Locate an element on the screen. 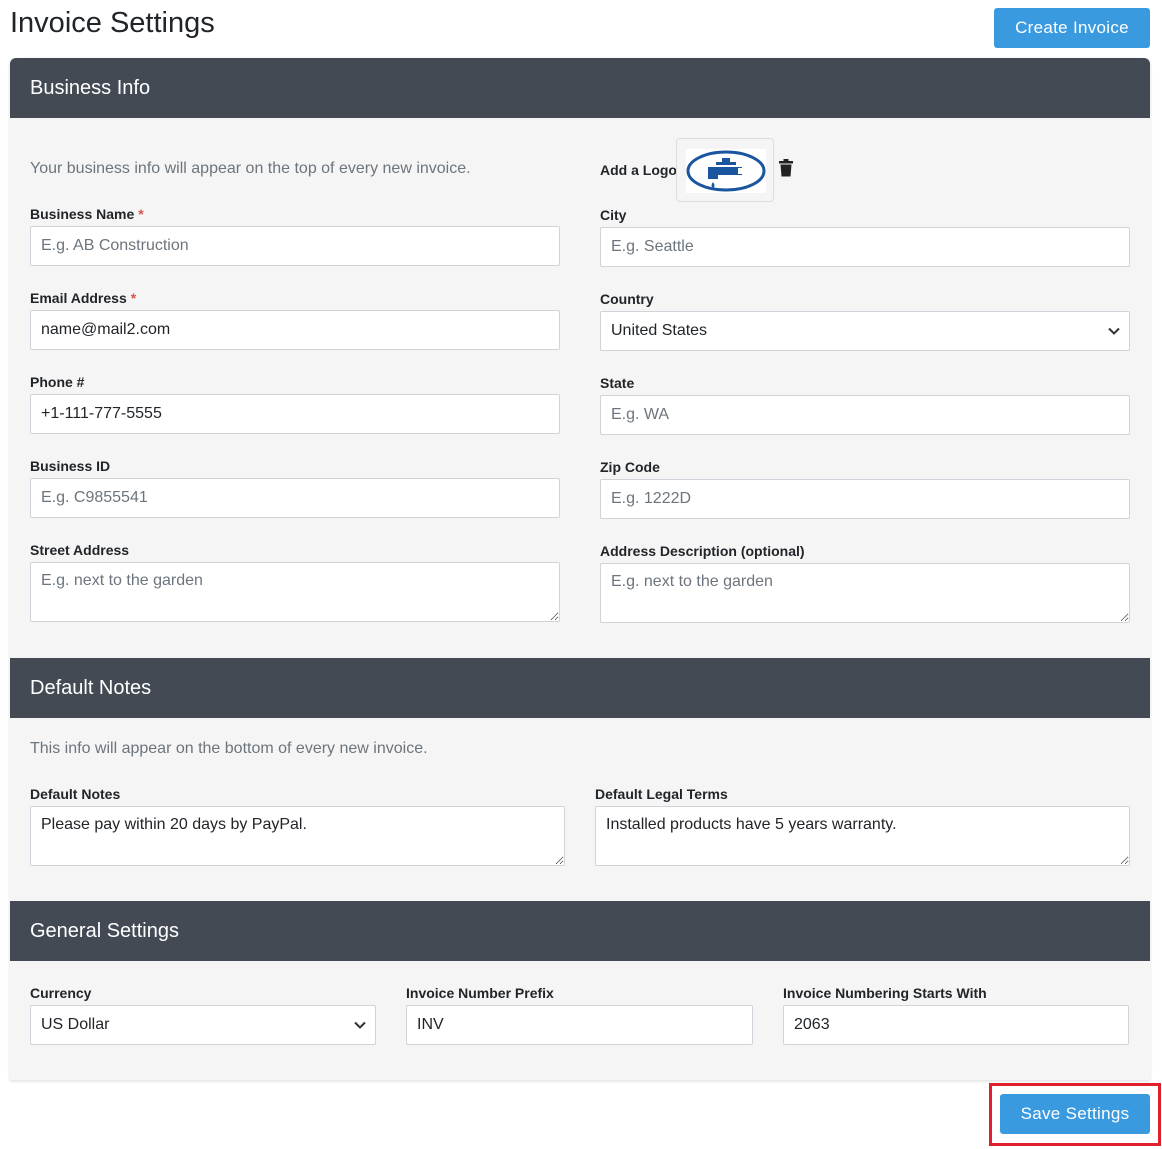 The image size is (1162, 1149). currency-label: Currency is located at coordinates (61, 993).